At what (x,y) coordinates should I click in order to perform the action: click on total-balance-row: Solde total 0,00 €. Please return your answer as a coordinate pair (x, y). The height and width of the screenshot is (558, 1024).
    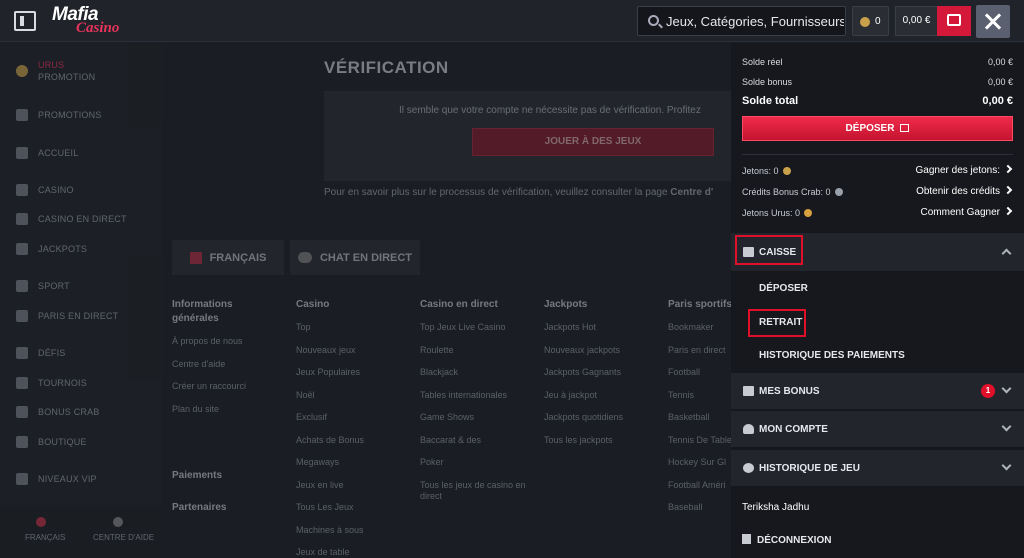
    Looking at the image, I should click on (877, 101).